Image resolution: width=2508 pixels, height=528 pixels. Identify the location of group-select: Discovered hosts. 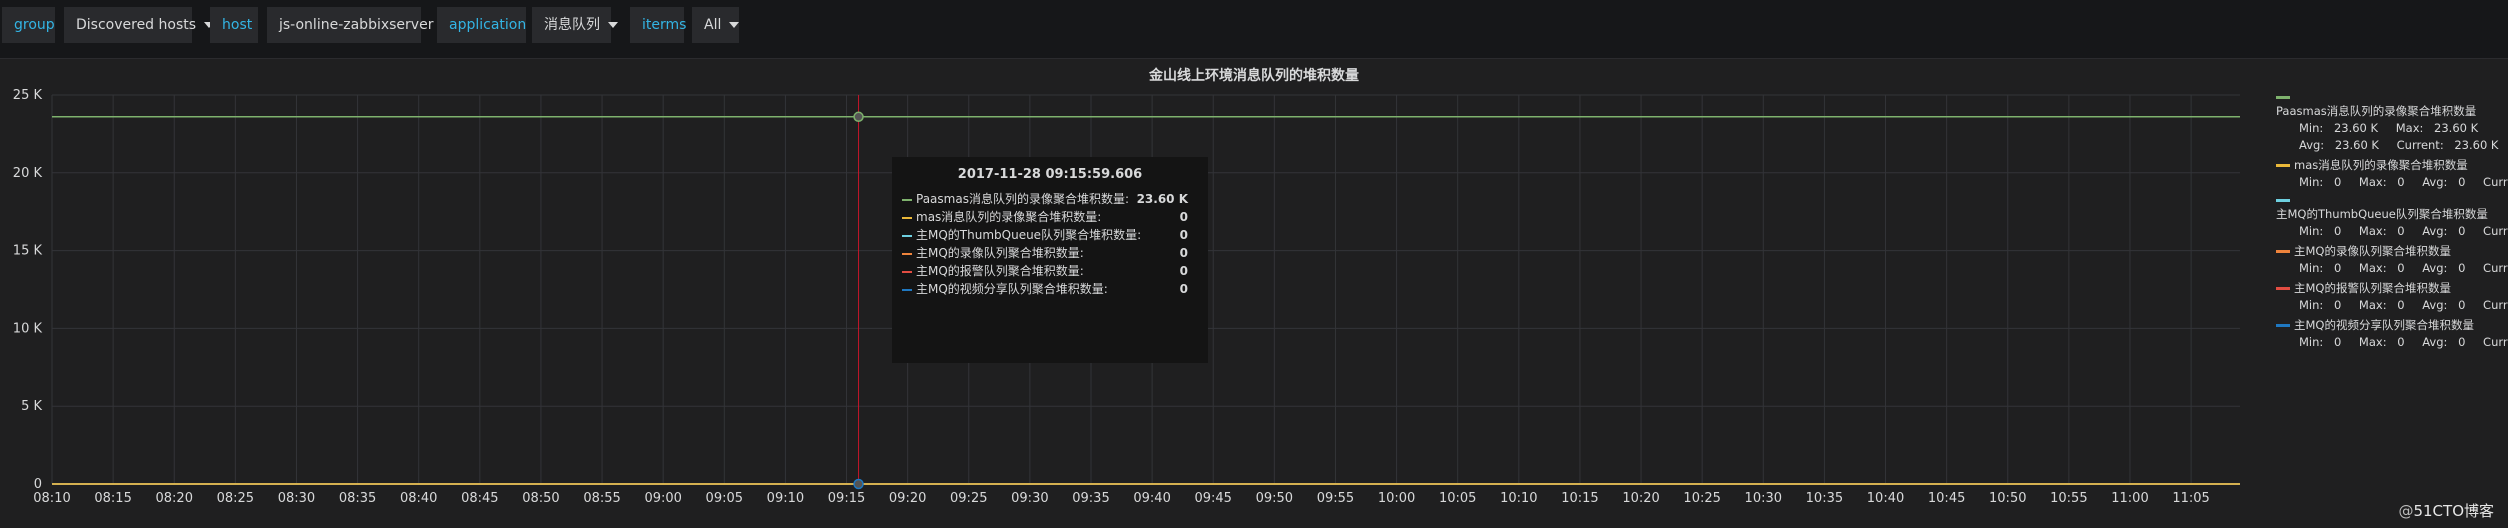
(138, 25).